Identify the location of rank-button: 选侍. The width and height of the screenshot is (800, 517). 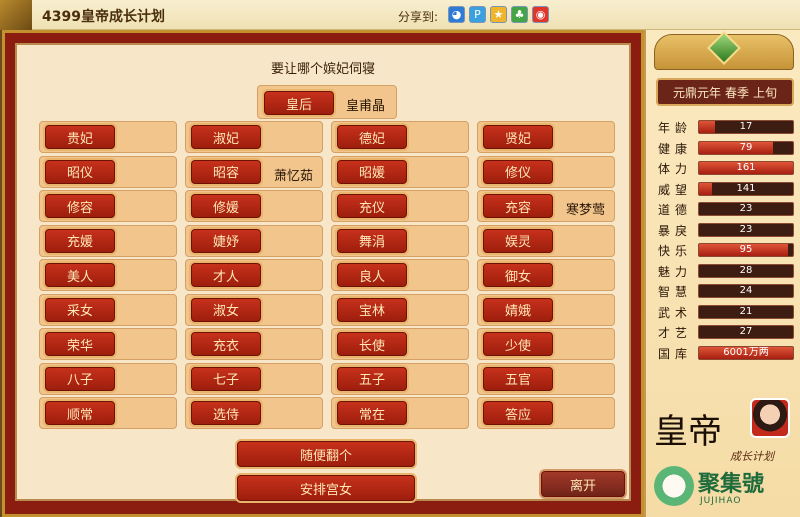
(226, 413).